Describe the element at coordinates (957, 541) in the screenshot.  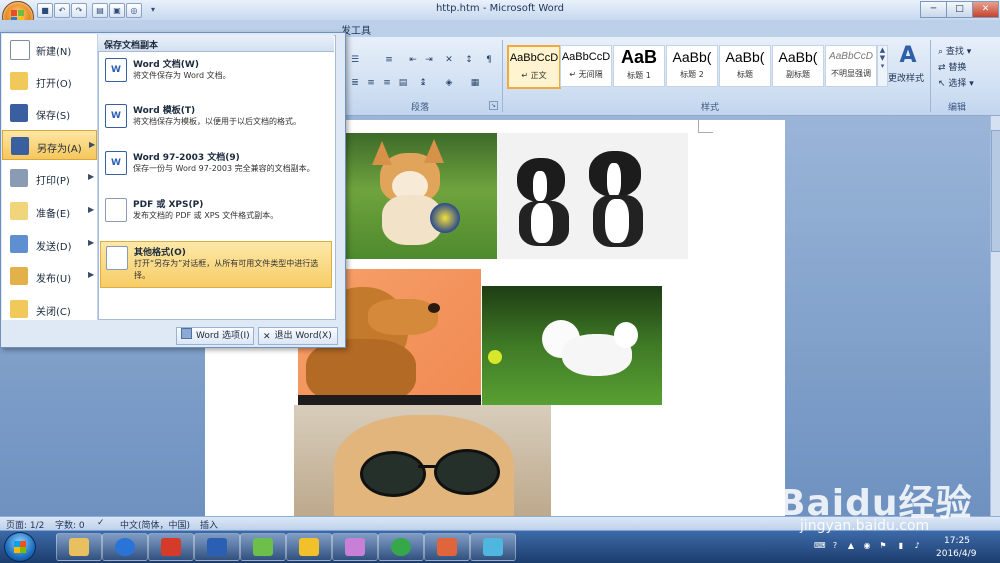
I see `clock-time: 17:25` at that location.